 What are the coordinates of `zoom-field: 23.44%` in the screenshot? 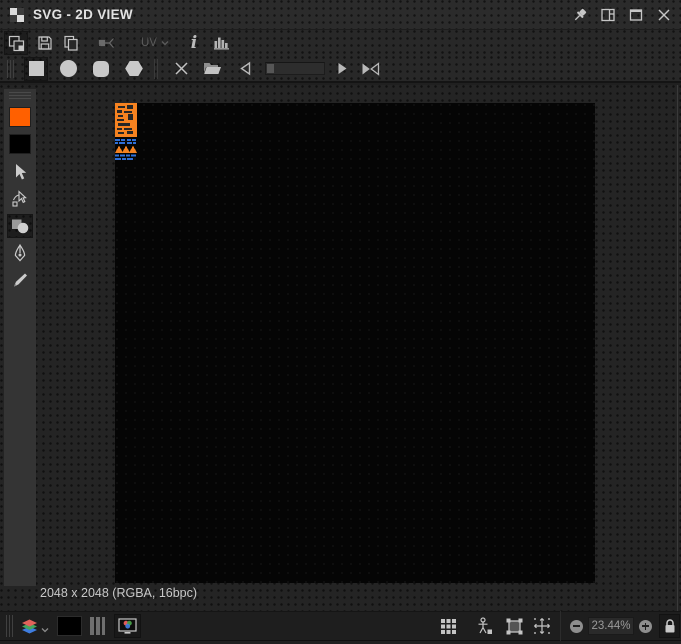 It's located at (611, 626).